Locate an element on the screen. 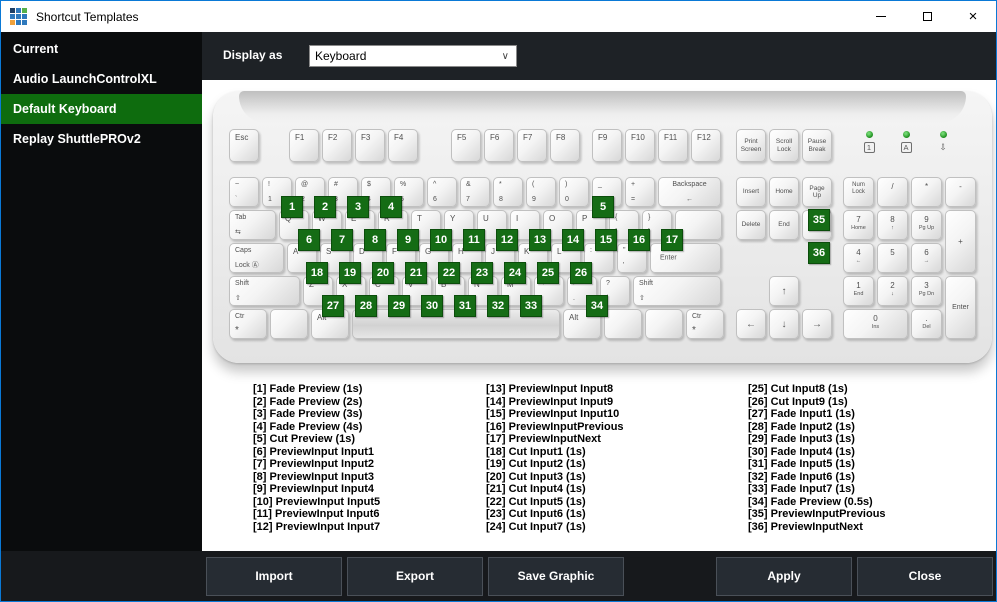  legend-entry: [25] Cut Input8 (1s) is located at coordinates (798, 389).